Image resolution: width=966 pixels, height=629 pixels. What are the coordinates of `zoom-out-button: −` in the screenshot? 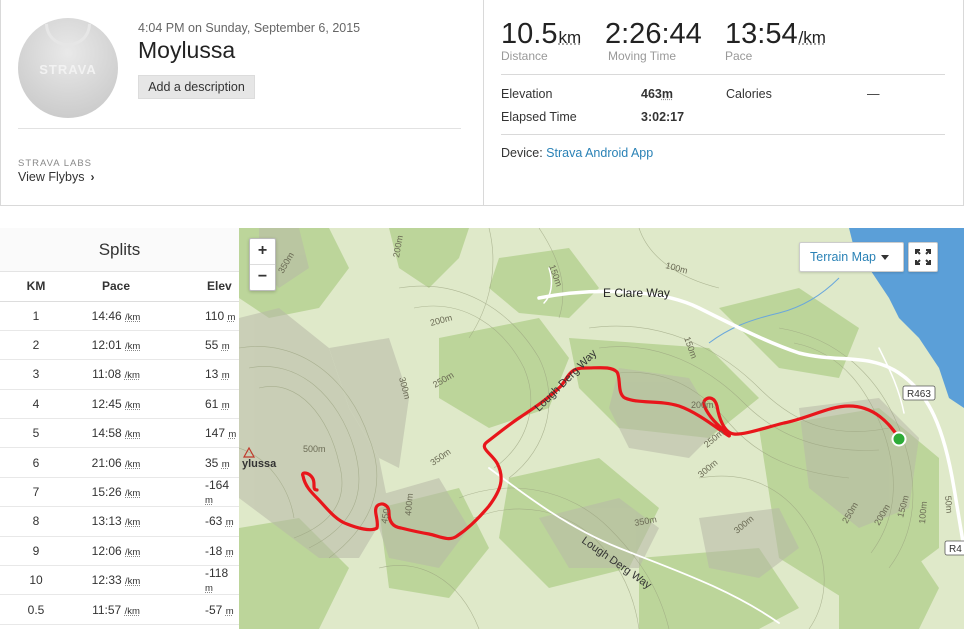 It's located at (262, 278).